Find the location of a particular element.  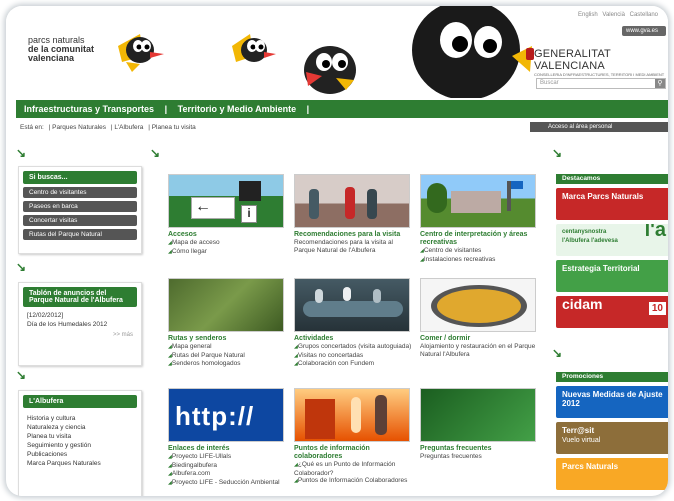

card-title: Puntos de información colaboradores is located at coordinates (353, 453).